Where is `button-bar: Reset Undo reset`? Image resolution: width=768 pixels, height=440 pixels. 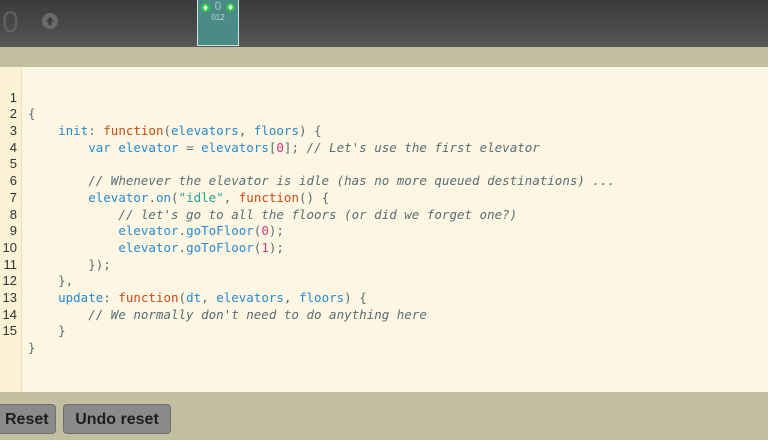
button-bar: Reset Undo reset is located at coordinates (384, 416).